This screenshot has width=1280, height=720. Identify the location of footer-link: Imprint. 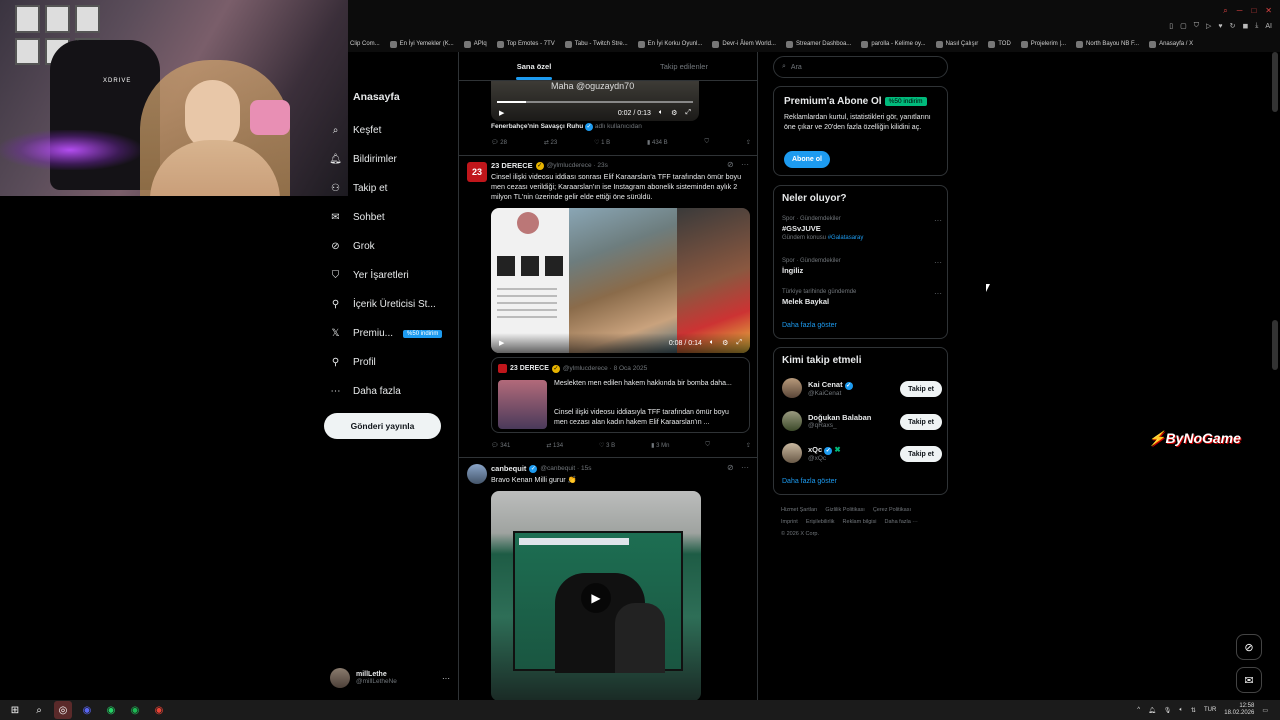
(789, 522).